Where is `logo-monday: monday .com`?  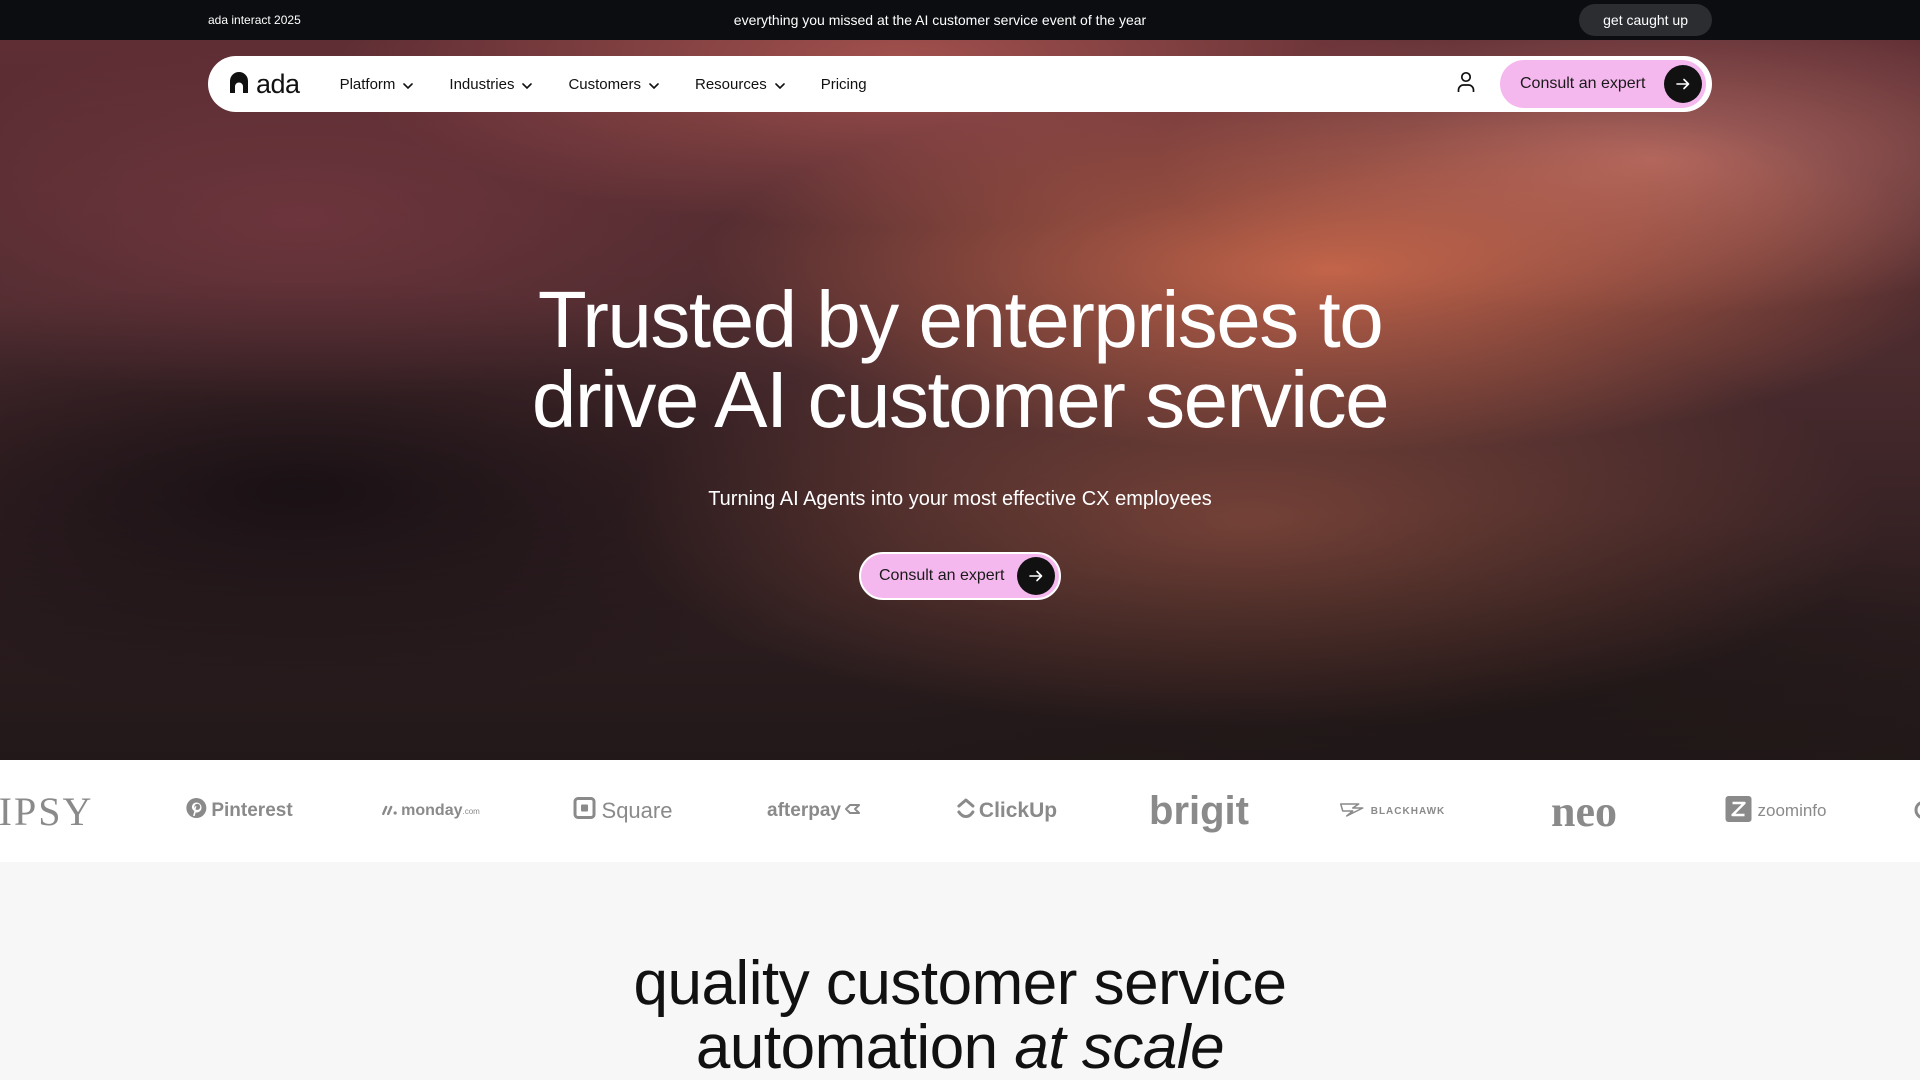
logo-monday: monday .com is located at coordinates (430, 811).